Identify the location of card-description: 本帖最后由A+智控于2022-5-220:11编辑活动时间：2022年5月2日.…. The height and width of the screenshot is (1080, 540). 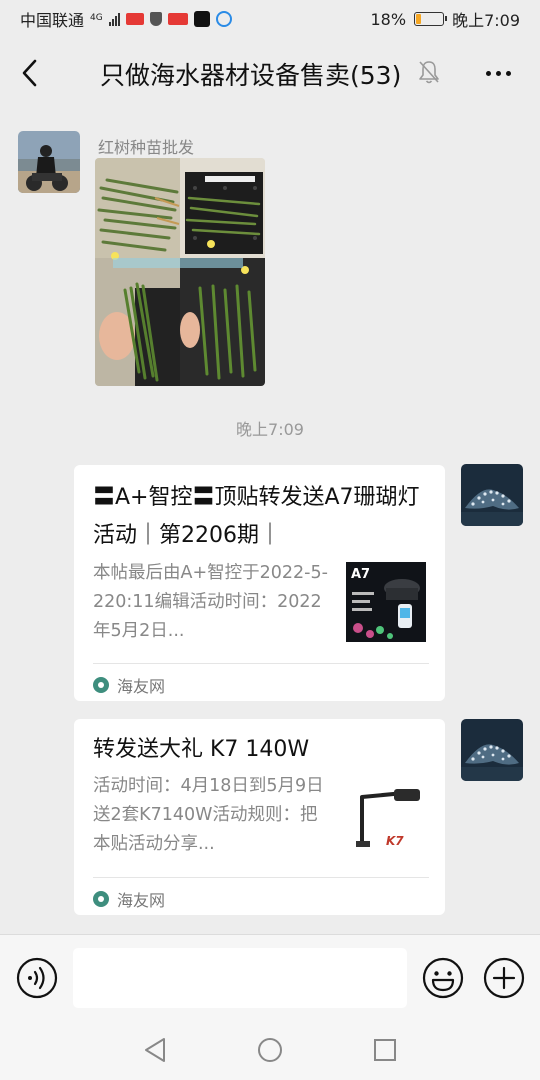
(210, 602).